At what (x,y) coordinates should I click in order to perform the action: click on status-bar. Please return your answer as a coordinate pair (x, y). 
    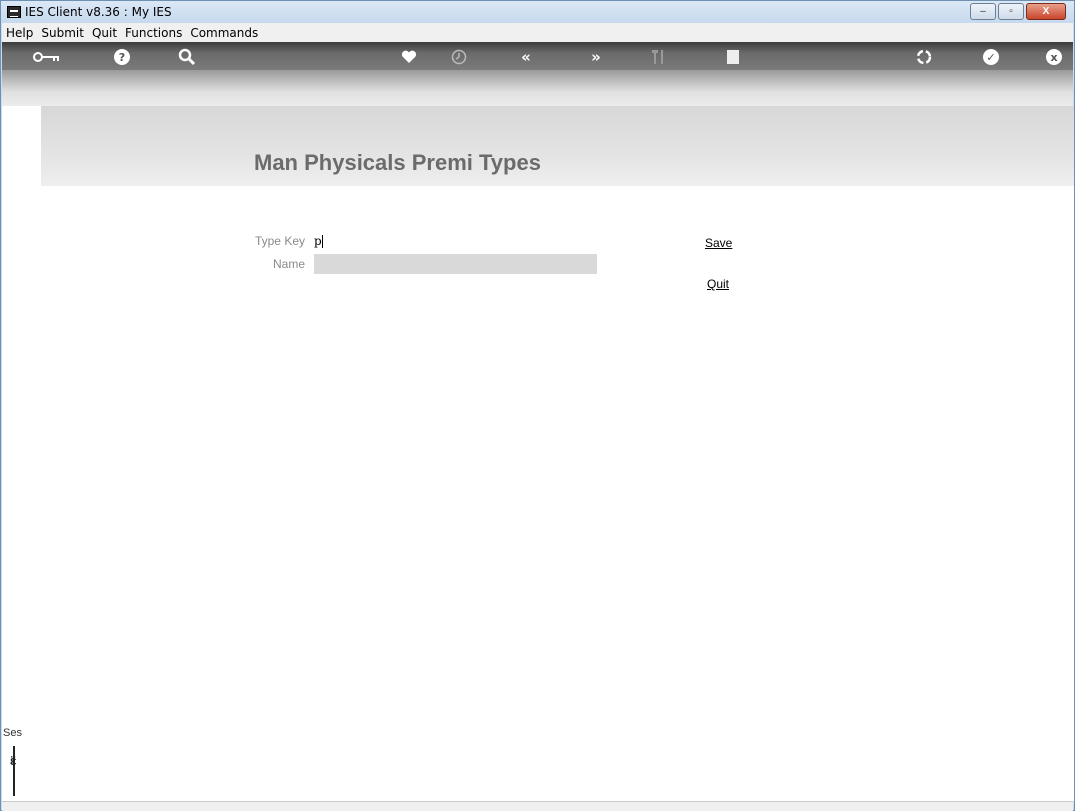
    Looking at the image, I should click on (537, 806).